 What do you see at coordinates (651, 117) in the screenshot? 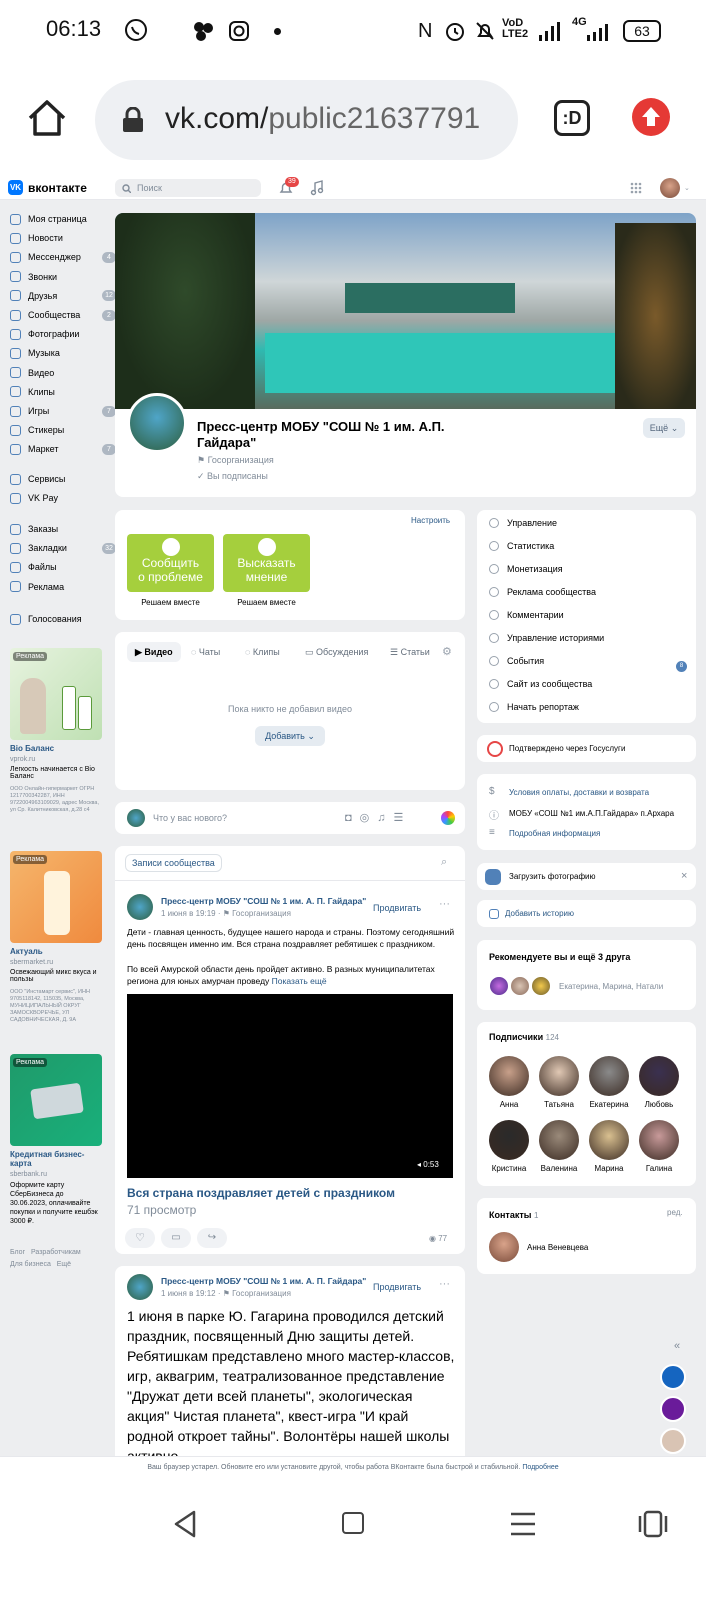
I see `update-button` at bounding box center [651, 117].